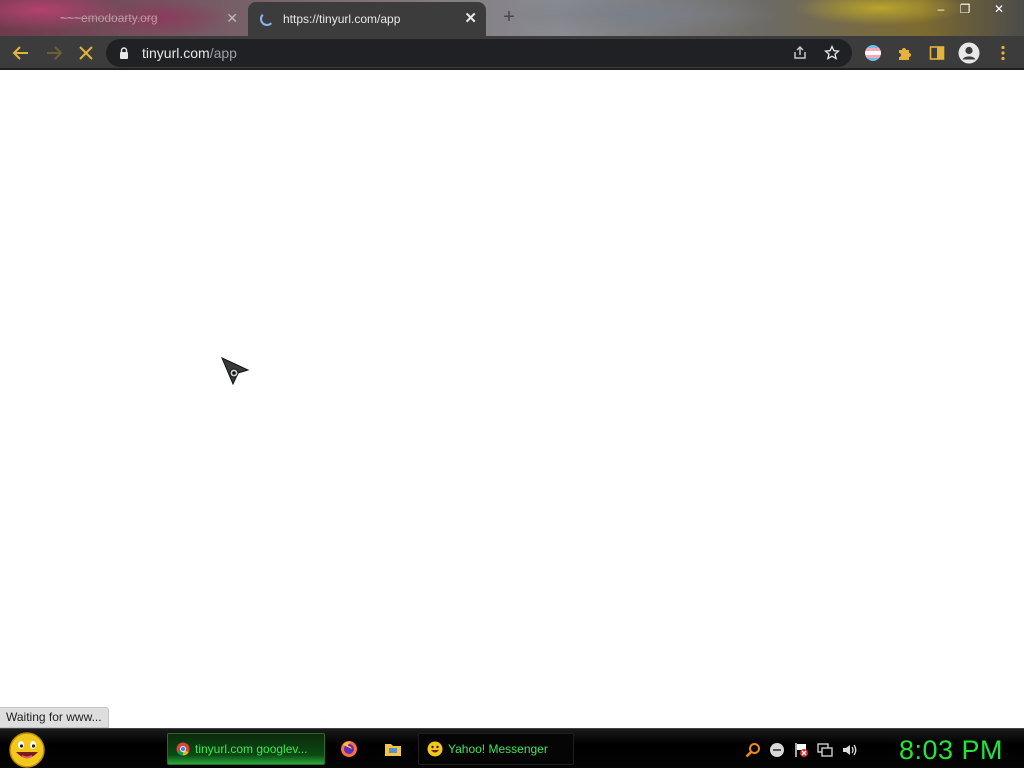 Image resolution: width=1024 pixels, height=768 pixels. I want to click on arrow-left-icon, so click(20, 53).